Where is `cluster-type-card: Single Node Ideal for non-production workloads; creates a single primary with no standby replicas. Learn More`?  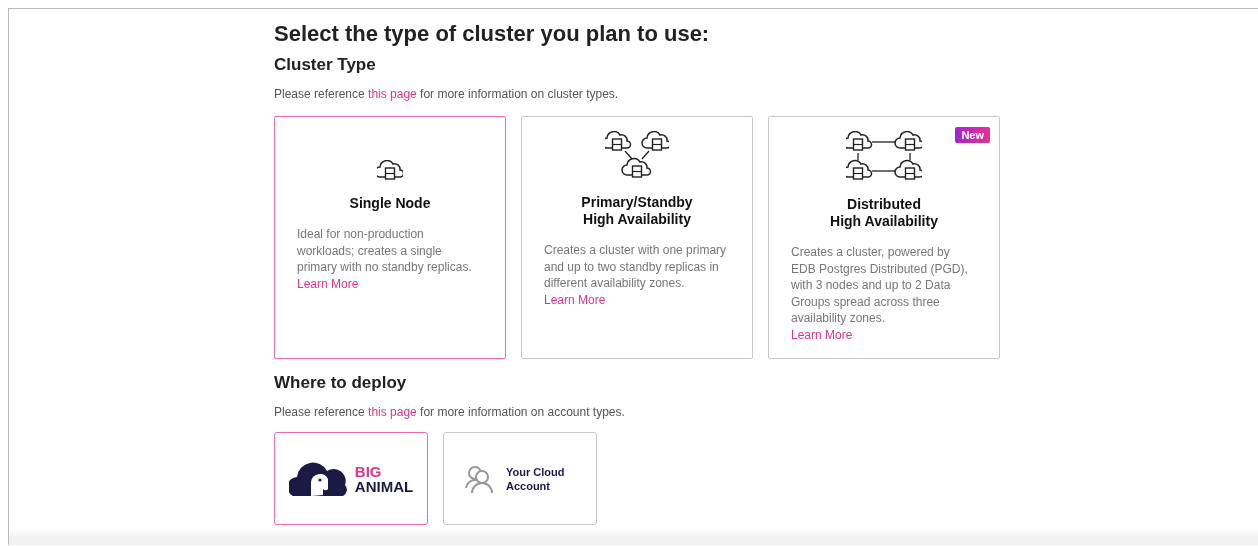 cluster-type-card: Single Node Ideal for non-production workloads; creates a single primary with no standby replicas. Learn More is located at coordinates (390, 237).